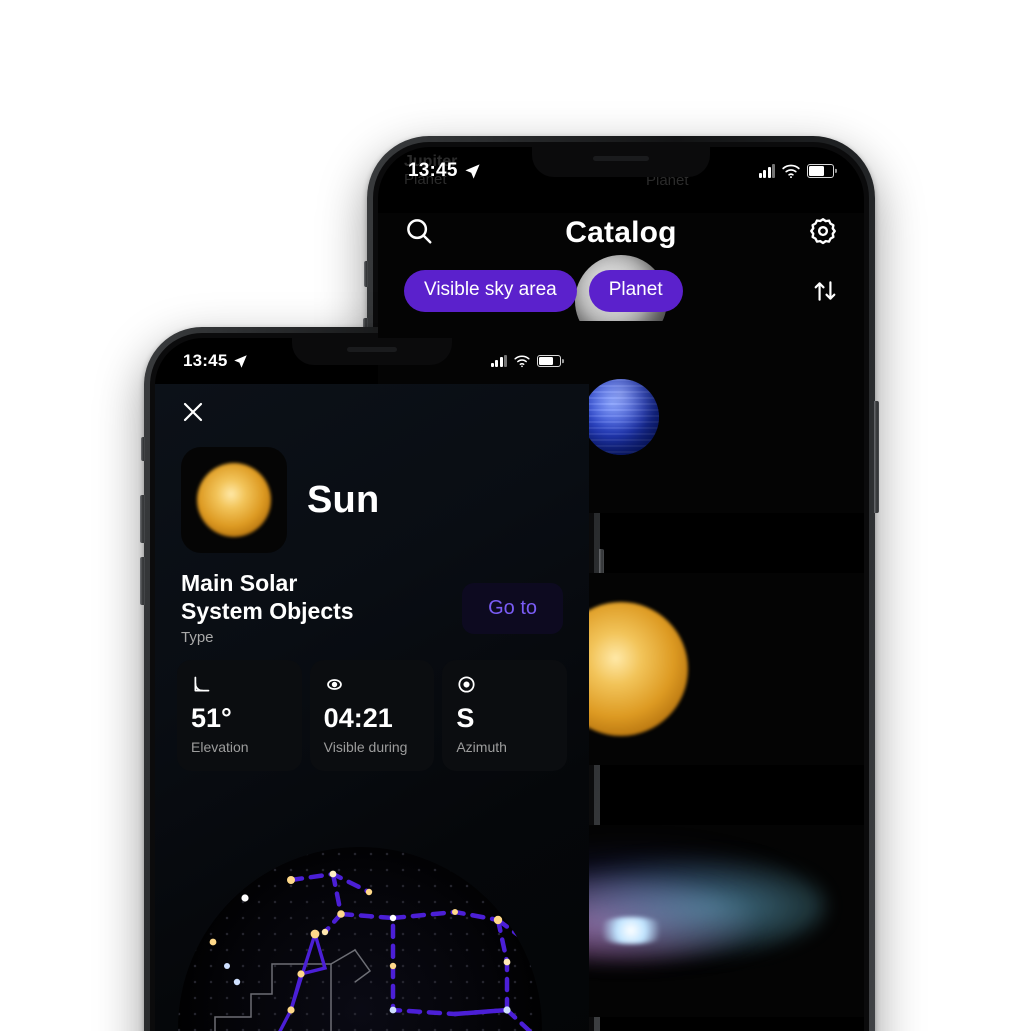 Image resolution: width=1031 pixels, height=1031 pixels. I want to click on object-type-row: Main Solar System Objects Type Go to, so click(372, 599).